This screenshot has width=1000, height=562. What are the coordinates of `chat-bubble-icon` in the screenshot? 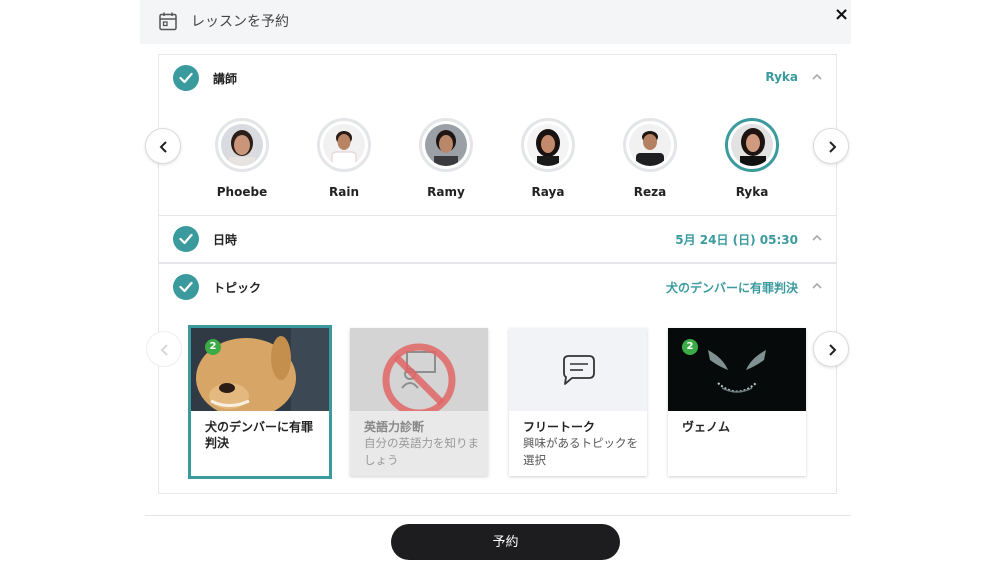 It's located at (578, 369).